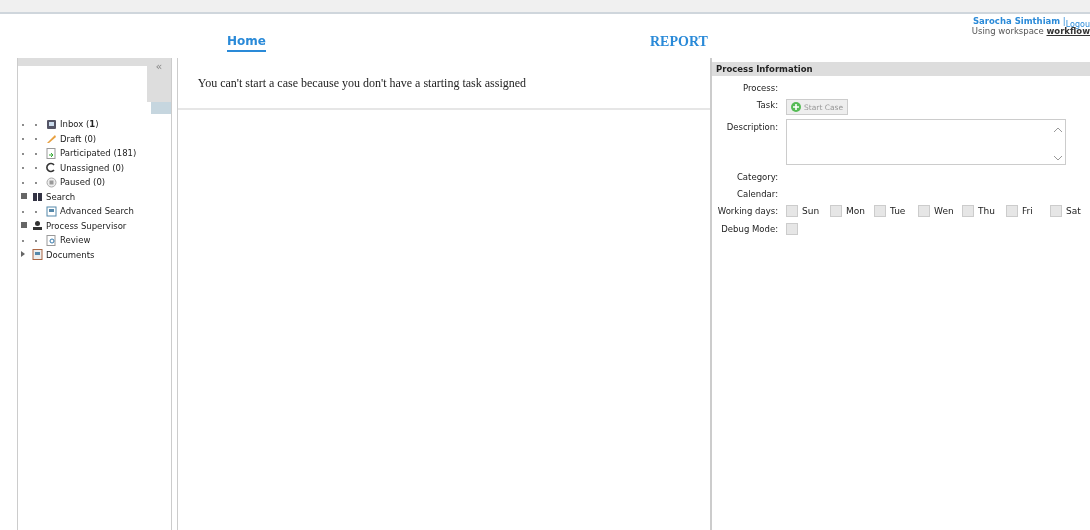 The height and width of the screenshot is (530, 1090). I want to click on day-label: Sat, so click(1074, 211).